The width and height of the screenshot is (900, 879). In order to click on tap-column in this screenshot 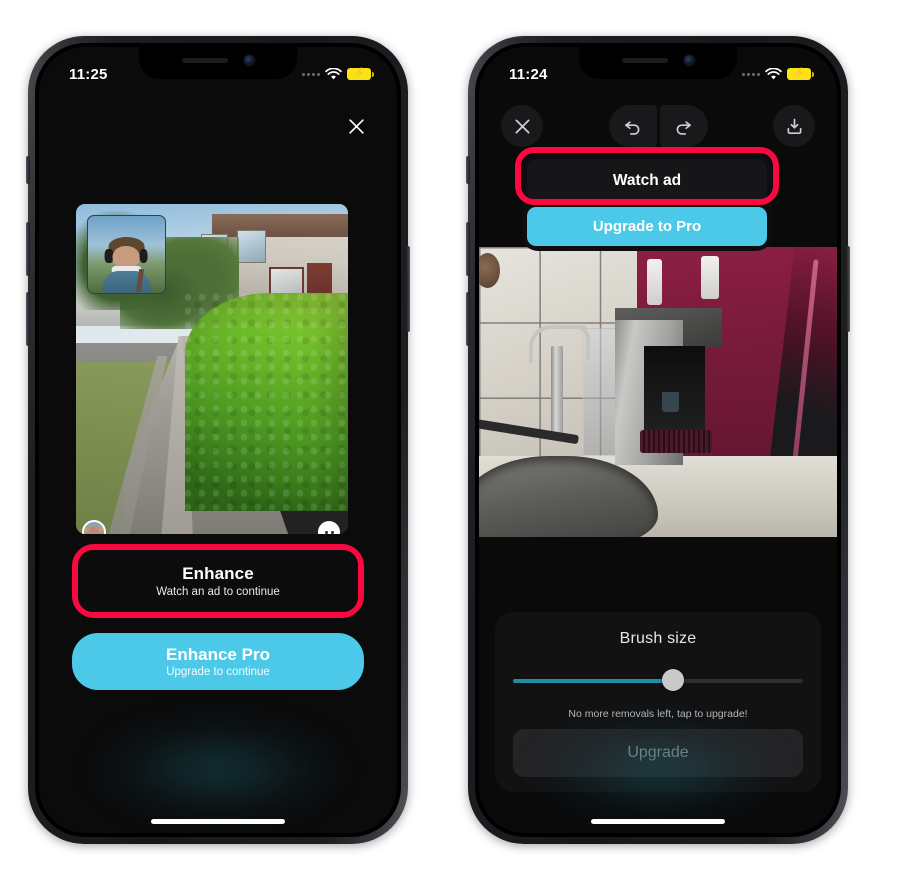, I will do `click(556, 392)`.